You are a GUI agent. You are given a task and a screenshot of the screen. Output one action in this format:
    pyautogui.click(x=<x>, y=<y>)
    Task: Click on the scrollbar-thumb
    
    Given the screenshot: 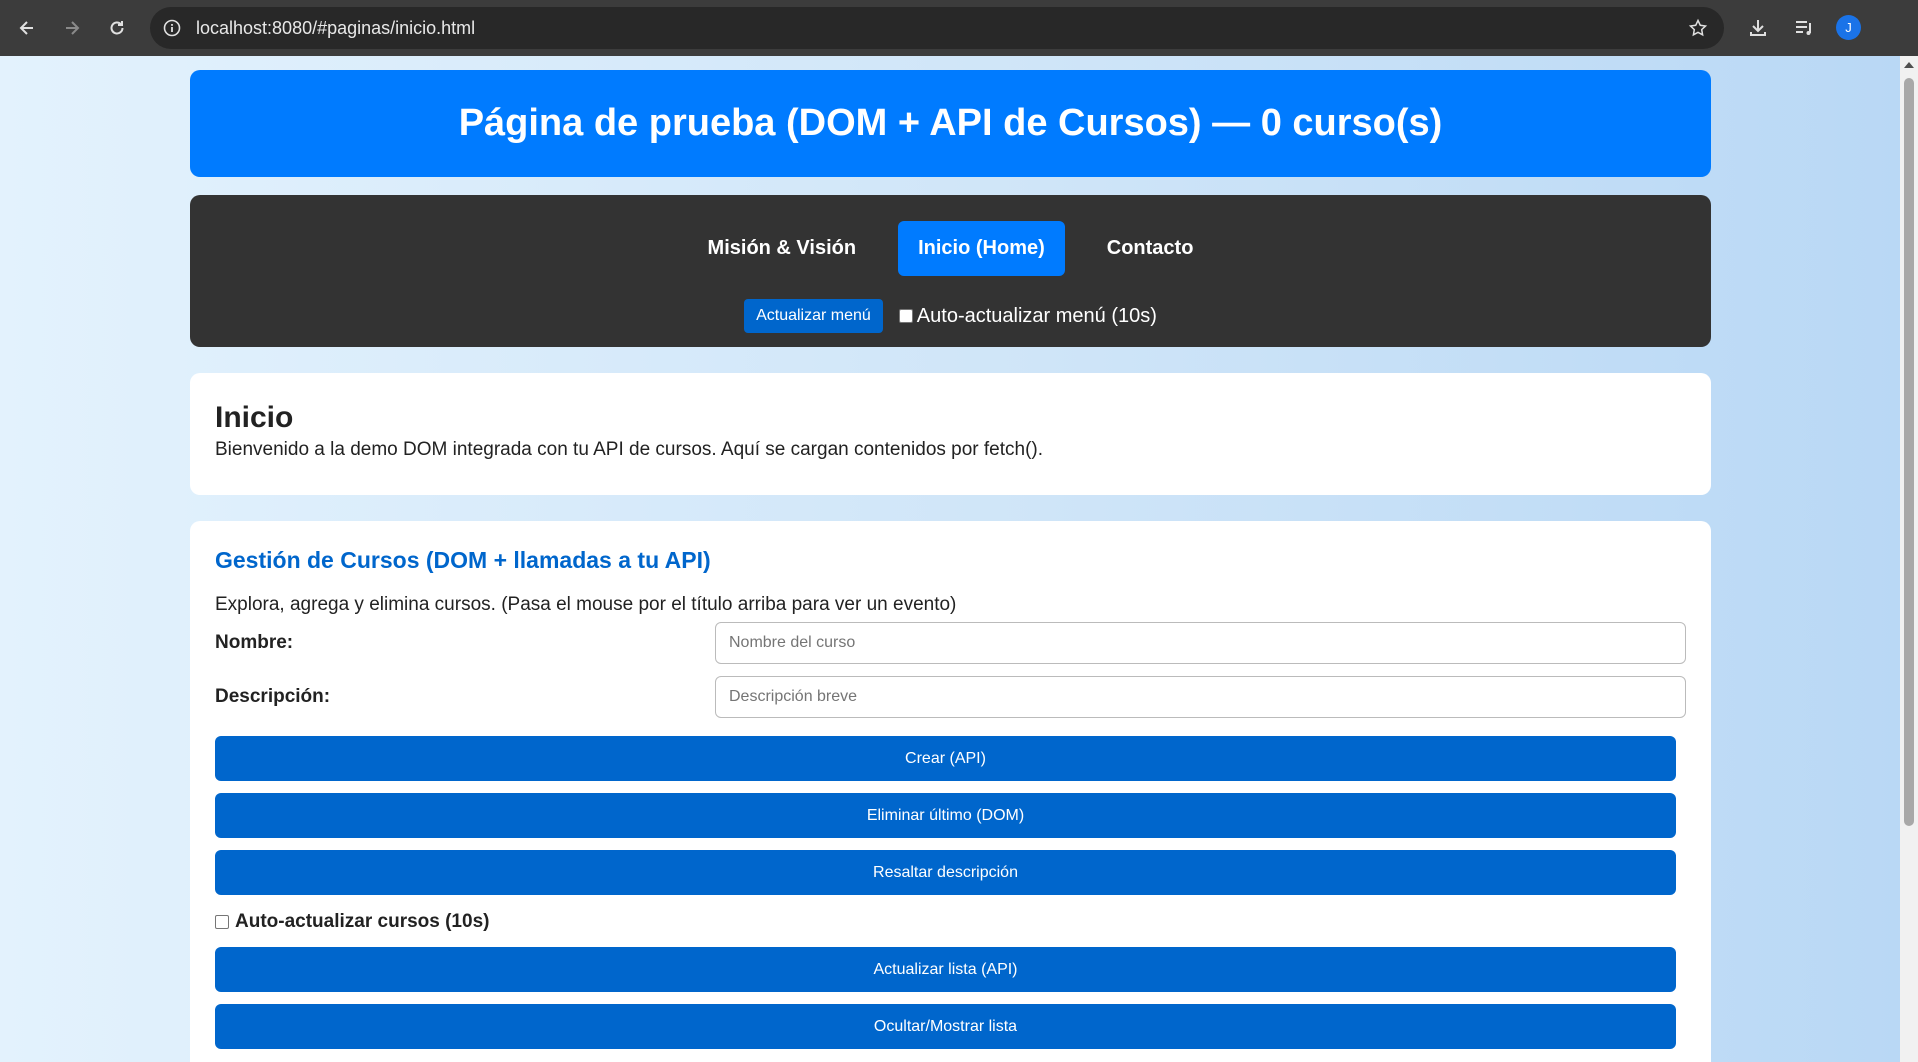 What is the action you would take?
    pyautogui.click(x=1909, y=452)
    